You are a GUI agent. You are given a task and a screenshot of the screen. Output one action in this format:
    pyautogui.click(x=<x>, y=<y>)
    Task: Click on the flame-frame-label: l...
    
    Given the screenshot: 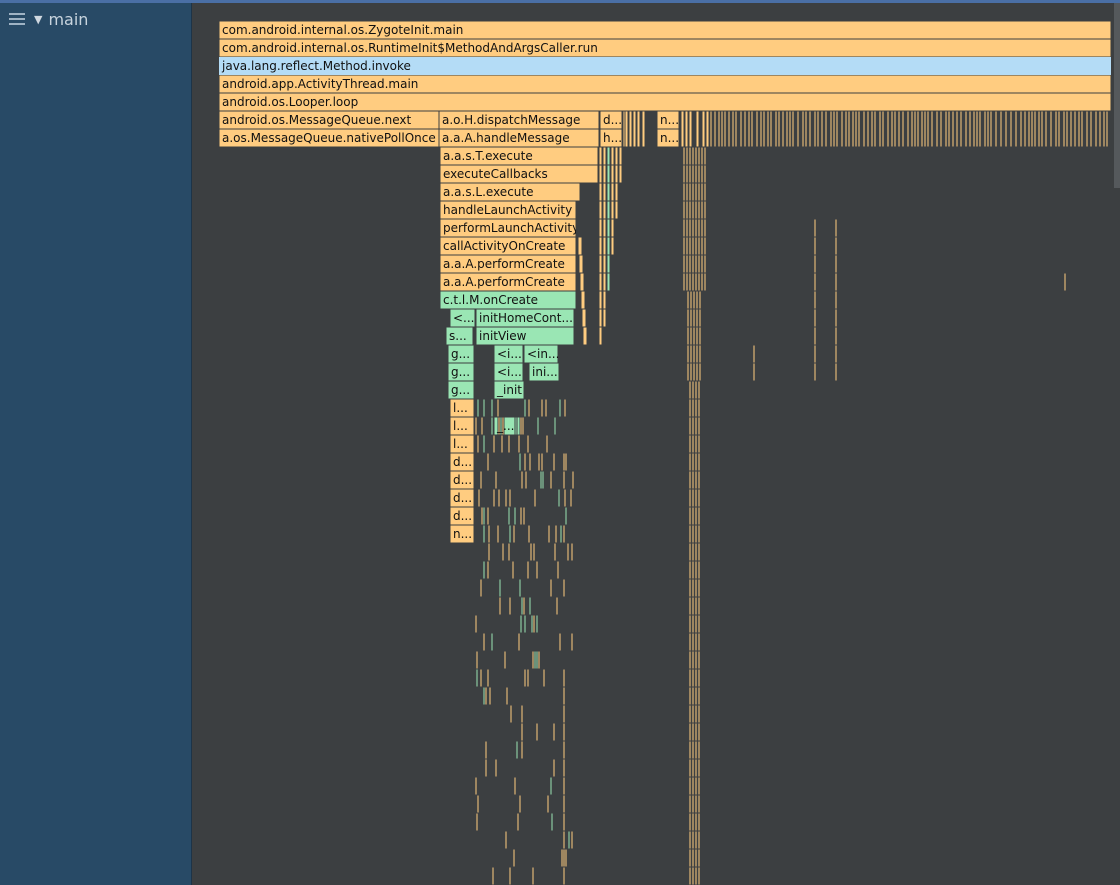 What is the action you would take?
    pyautogui.click(x=462, y=426)
    